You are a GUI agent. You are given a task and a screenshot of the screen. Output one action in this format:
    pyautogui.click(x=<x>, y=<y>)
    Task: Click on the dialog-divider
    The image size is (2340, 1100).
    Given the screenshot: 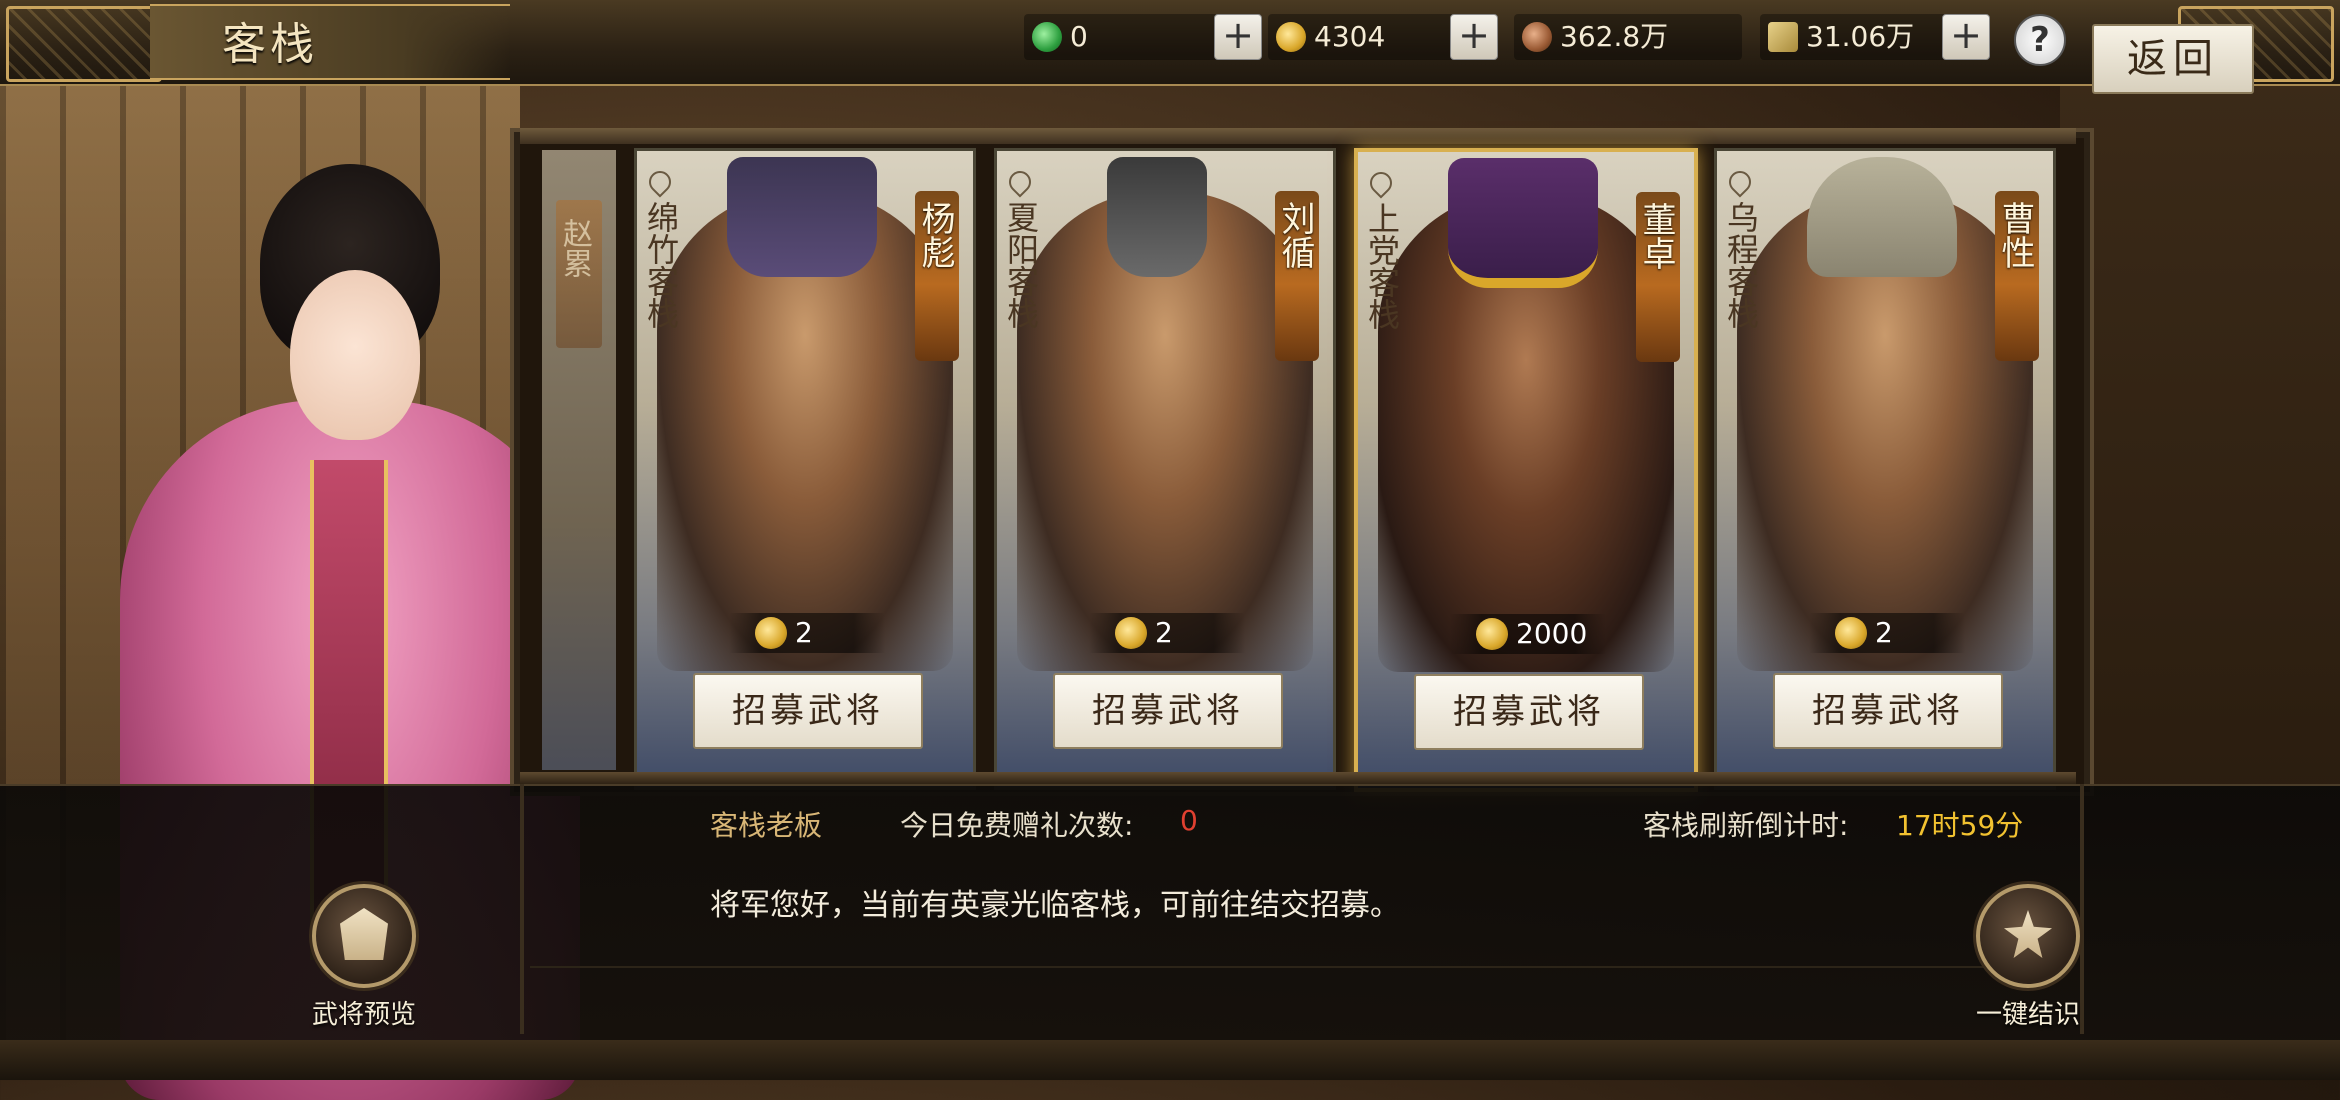 What is the action you would take?
    pyautogui.click(x=1298, y=967)
    